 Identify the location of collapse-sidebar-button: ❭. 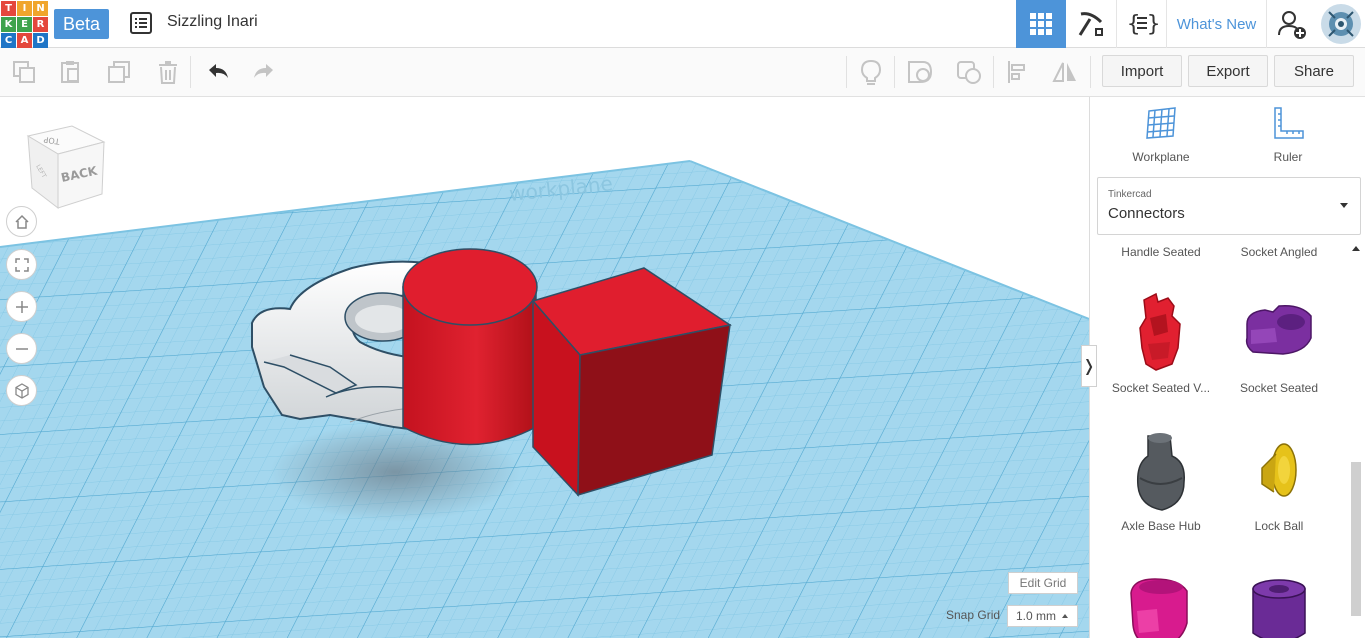
(1089, 366).